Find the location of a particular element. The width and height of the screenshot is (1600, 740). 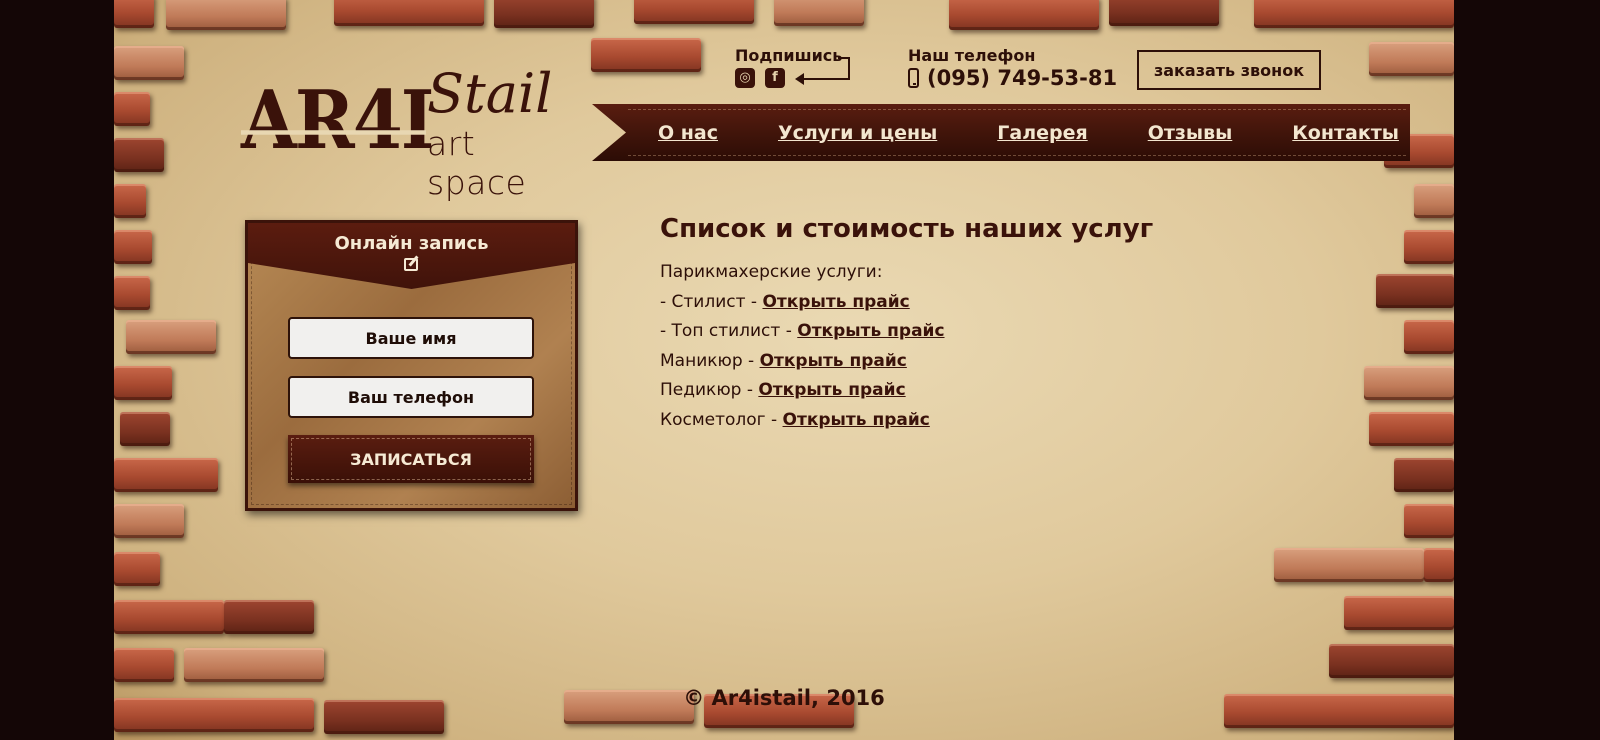

logo-mark: AR4I is located at coordinates (337, 120).